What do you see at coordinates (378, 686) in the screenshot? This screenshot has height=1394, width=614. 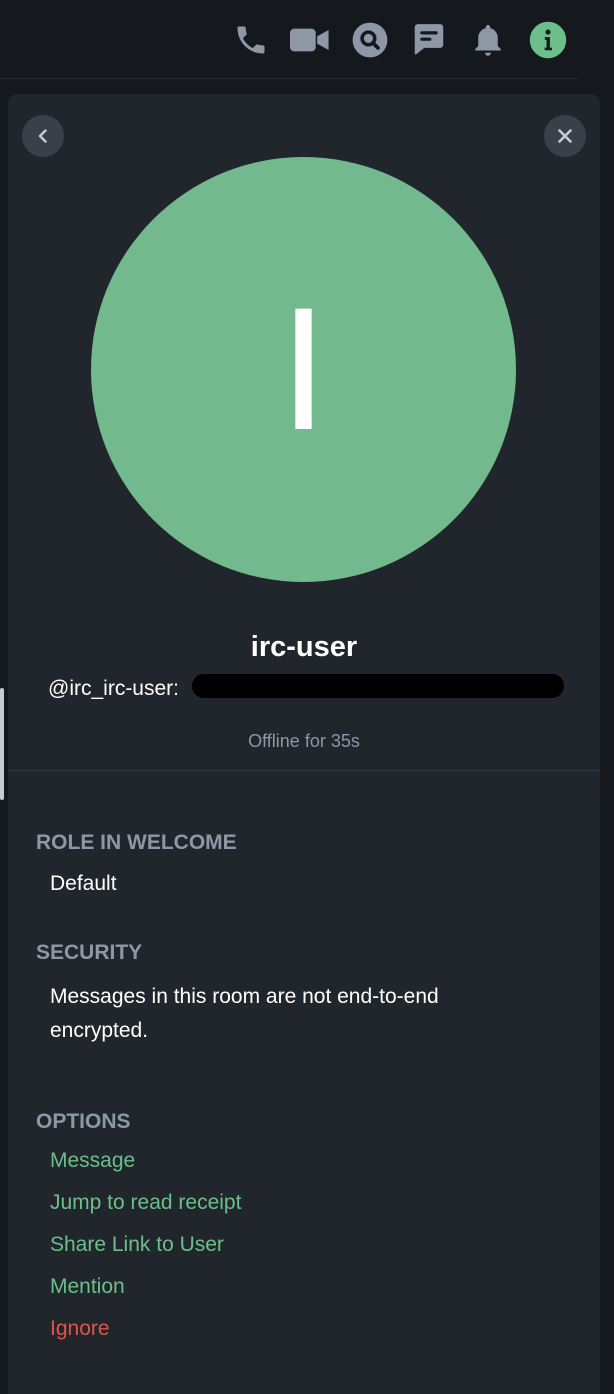 I see `redaction-bar` at bounding box center [378, 686].